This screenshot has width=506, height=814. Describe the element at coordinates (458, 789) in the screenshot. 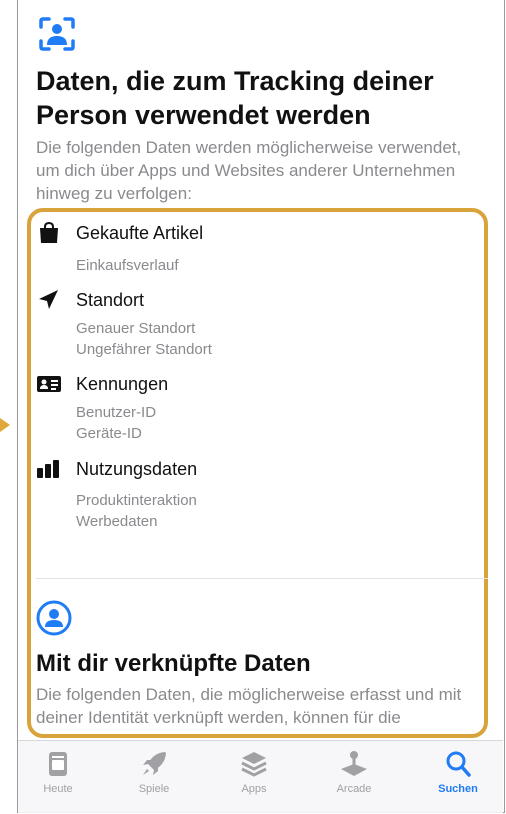

I see `tab-label: Suchen` at that location.